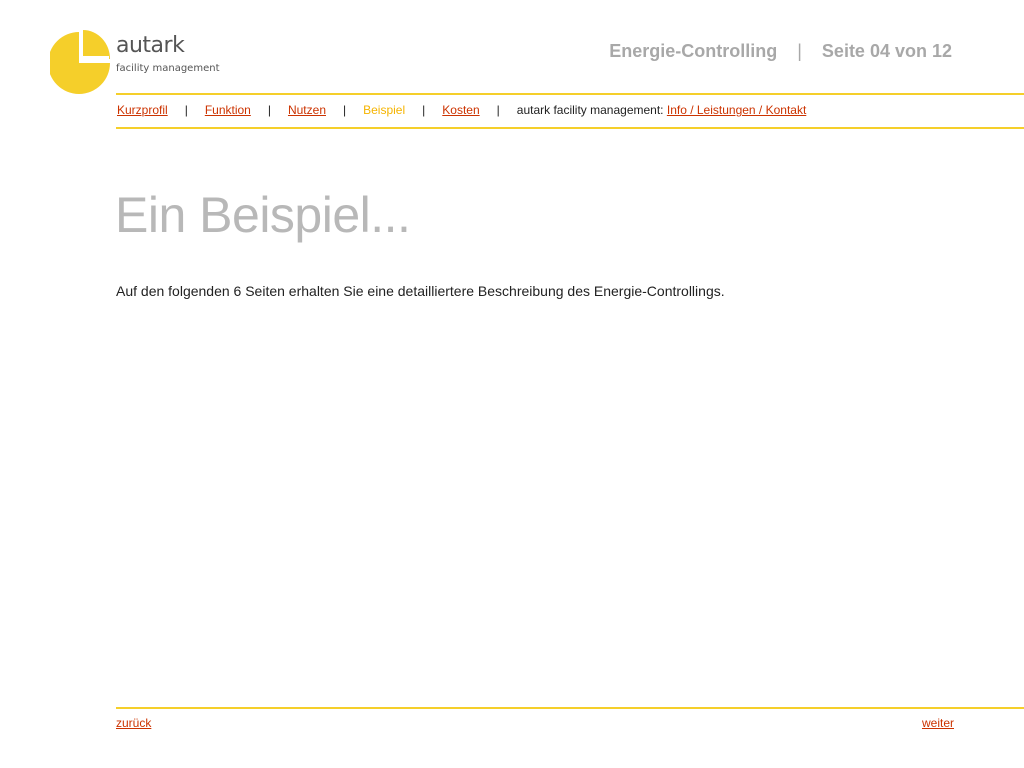 Image resolution: width=1024 pixels, height=768 pixels. I want to click on logo: autark facility management, so click(135, 63).